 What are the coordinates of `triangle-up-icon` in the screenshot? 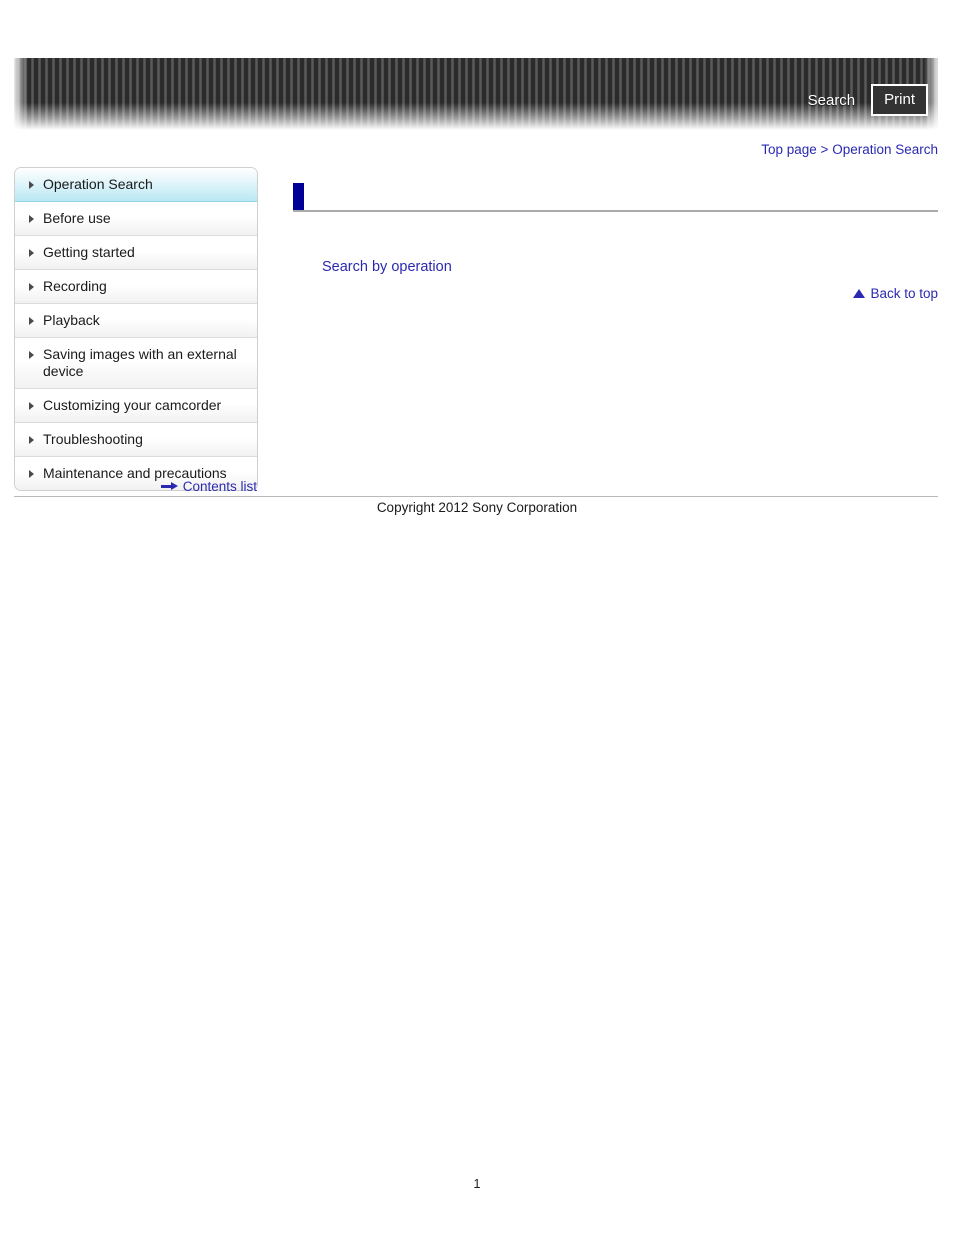 It's located at (859, 293).